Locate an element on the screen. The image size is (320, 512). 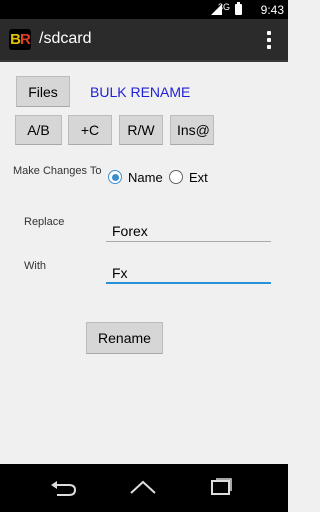
battery-icon is located at coordinates (238, 8).